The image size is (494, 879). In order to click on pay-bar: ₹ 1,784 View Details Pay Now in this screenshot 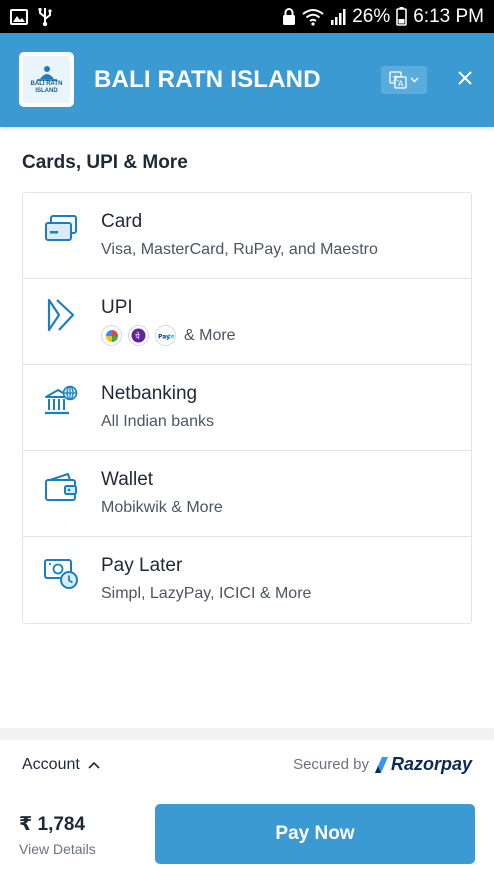, I will do `click(247, 834)`.